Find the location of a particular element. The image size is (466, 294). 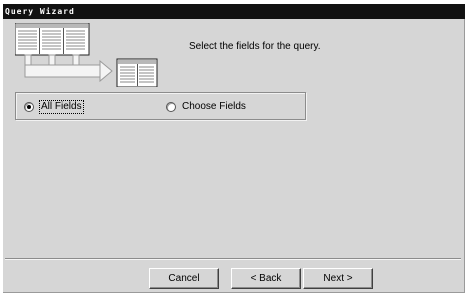

all-fields-radio: All Fields is located at coordinates (66, 107).